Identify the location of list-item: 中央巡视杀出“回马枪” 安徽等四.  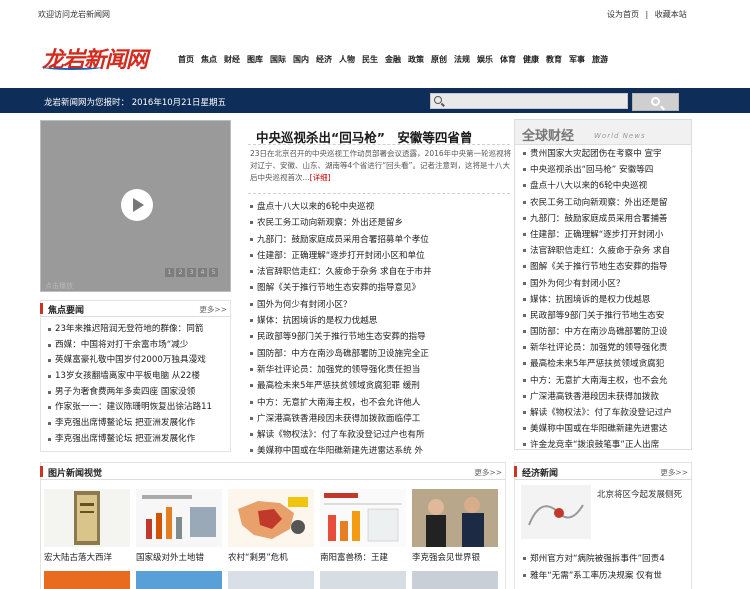
(604, 170).